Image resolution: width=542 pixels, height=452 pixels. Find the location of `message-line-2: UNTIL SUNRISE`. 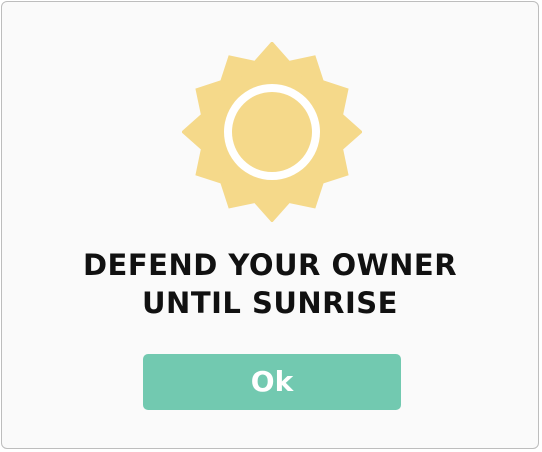

message-line-2: UNTIL SUNRISE is located at coordinates (270, 303).